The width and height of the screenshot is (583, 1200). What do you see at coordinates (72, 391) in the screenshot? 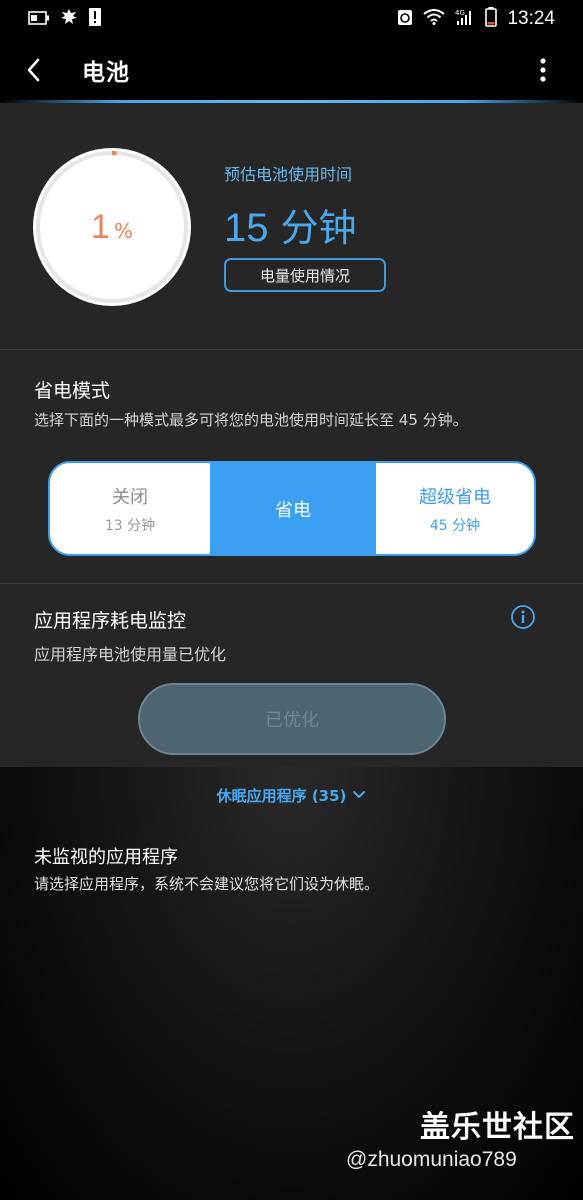
I see `power-mode-title: 省电模式` at bounding box center [72, 391].